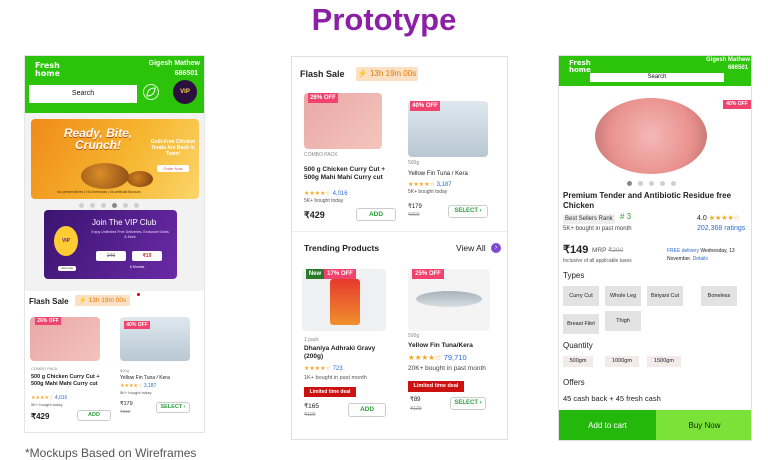 The image size is (768, 460). Describe the element at coordinates (578, 345) in the screenshot. I see `quantity-label: Quantity` at that location.